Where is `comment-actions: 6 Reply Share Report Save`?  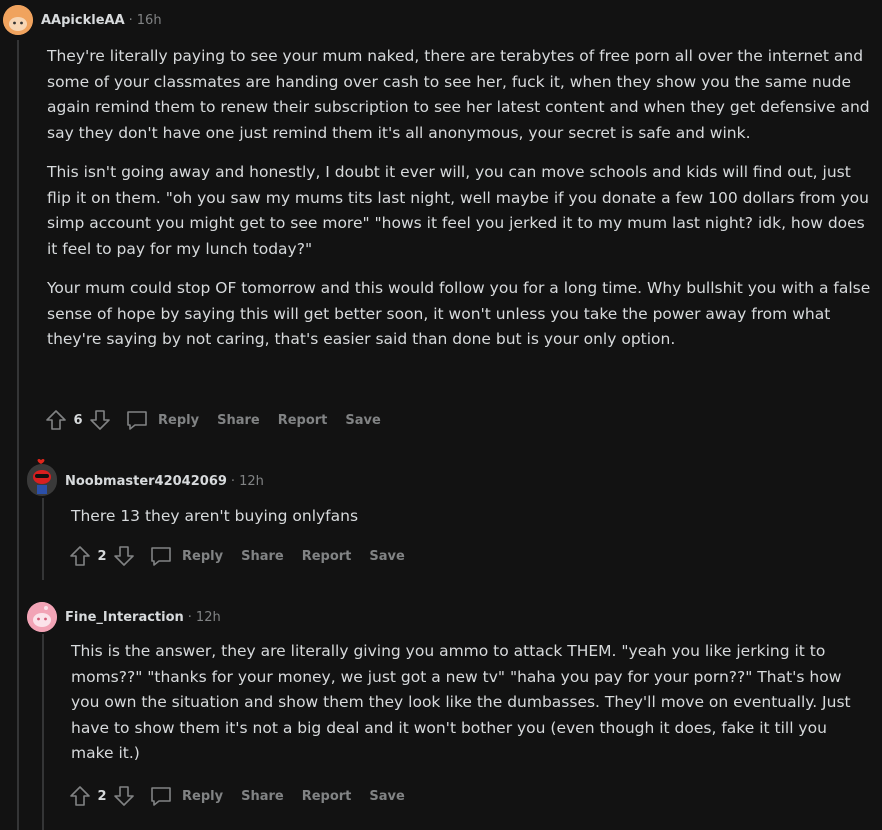 comment-actions: 6 Reply Share Report Save is located at coordinates (221, 420).